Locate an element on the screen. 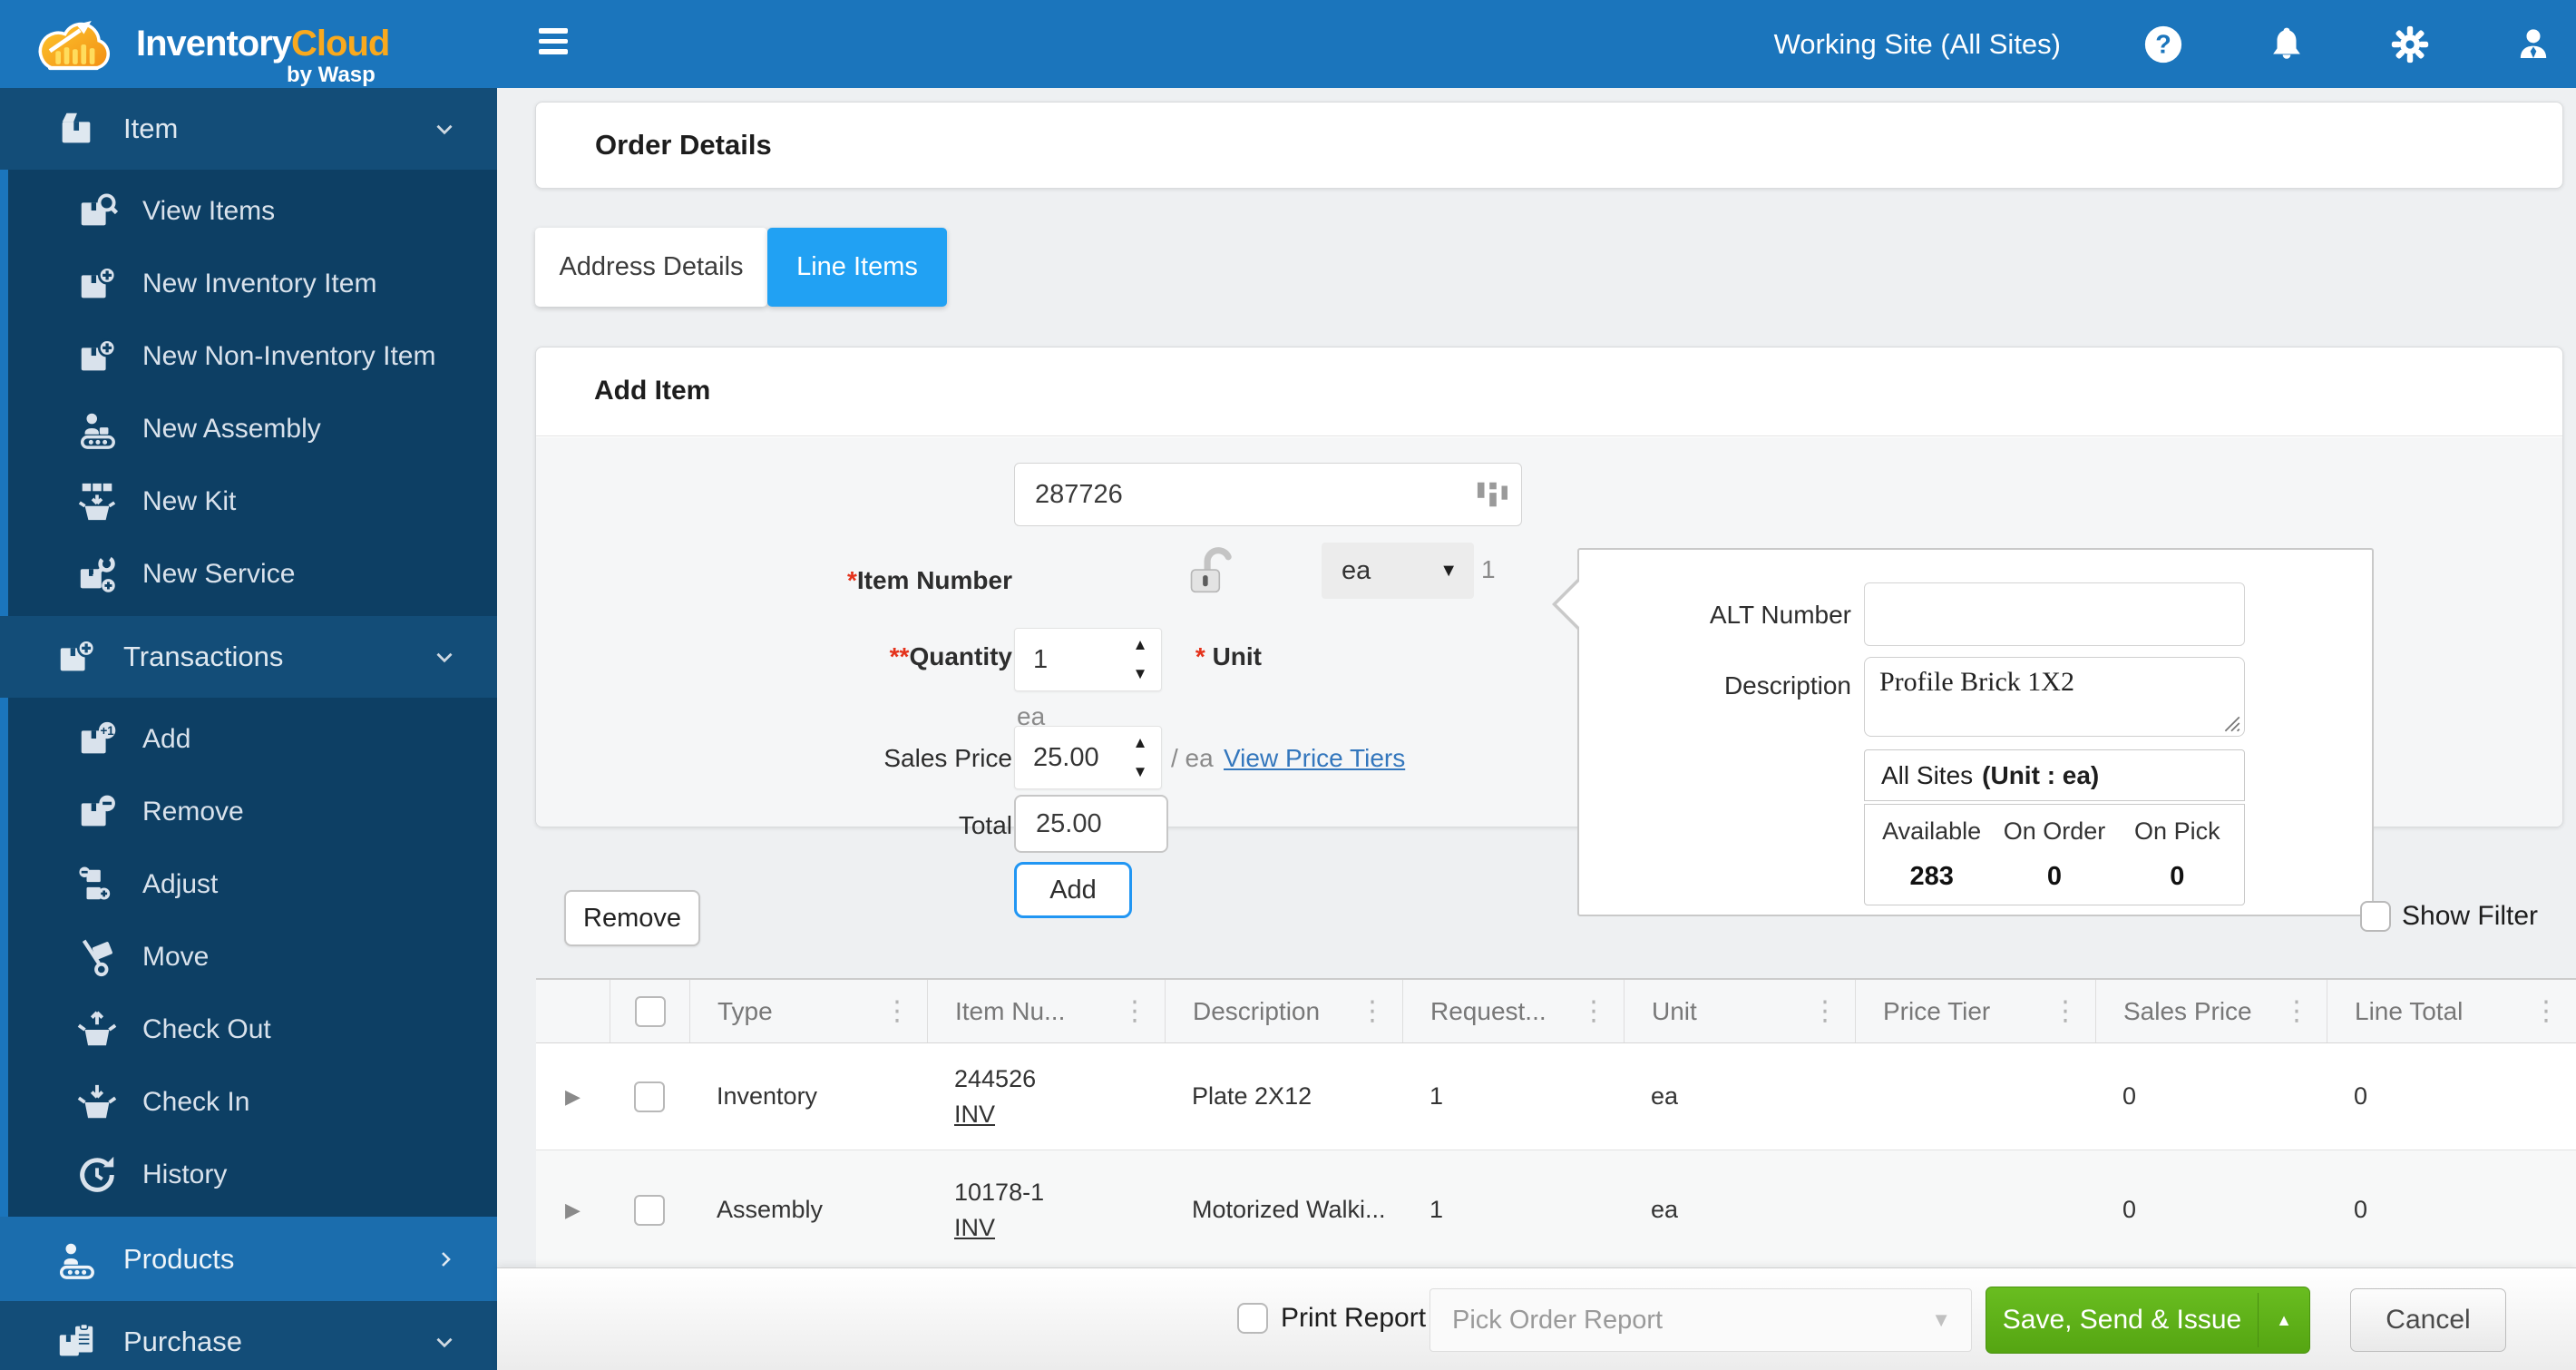  page-title: Order Details is located at coordinates (683, 145).